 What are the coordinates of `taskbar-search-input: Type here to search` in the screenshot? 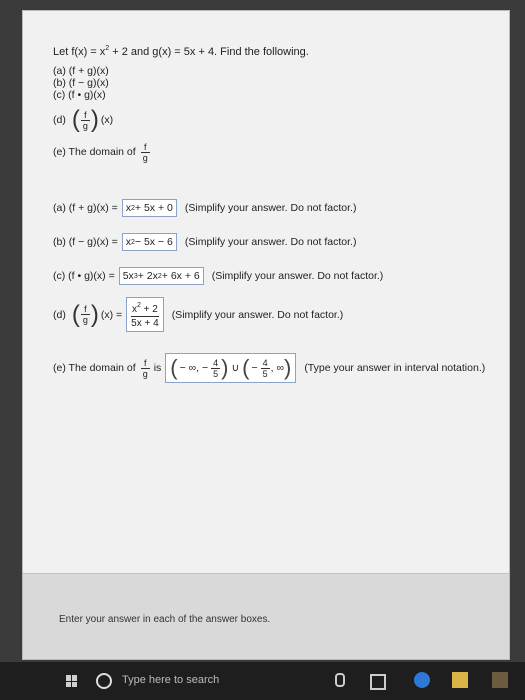 It's located at (170, 680).